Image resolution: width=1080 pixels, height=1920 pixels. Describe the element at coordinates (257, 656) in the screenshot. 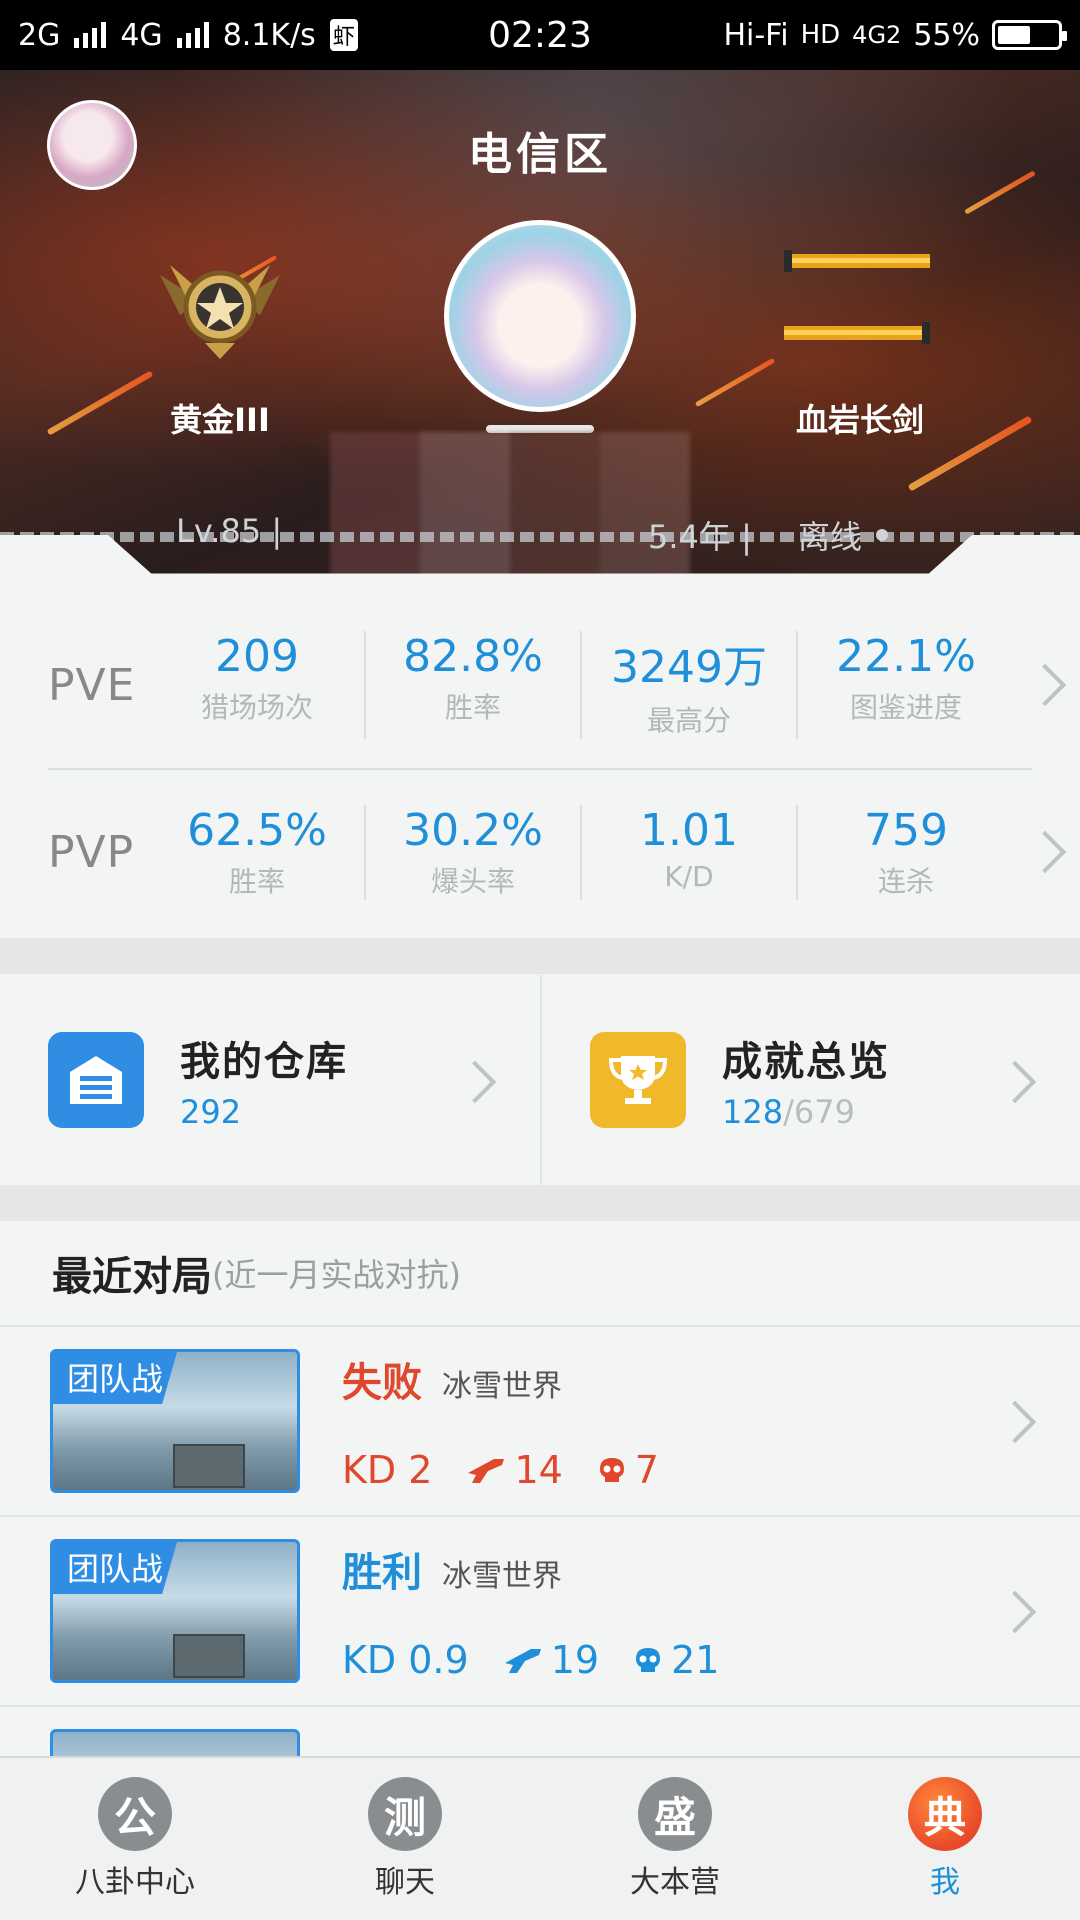

I see `stat-value: 209` at that location.